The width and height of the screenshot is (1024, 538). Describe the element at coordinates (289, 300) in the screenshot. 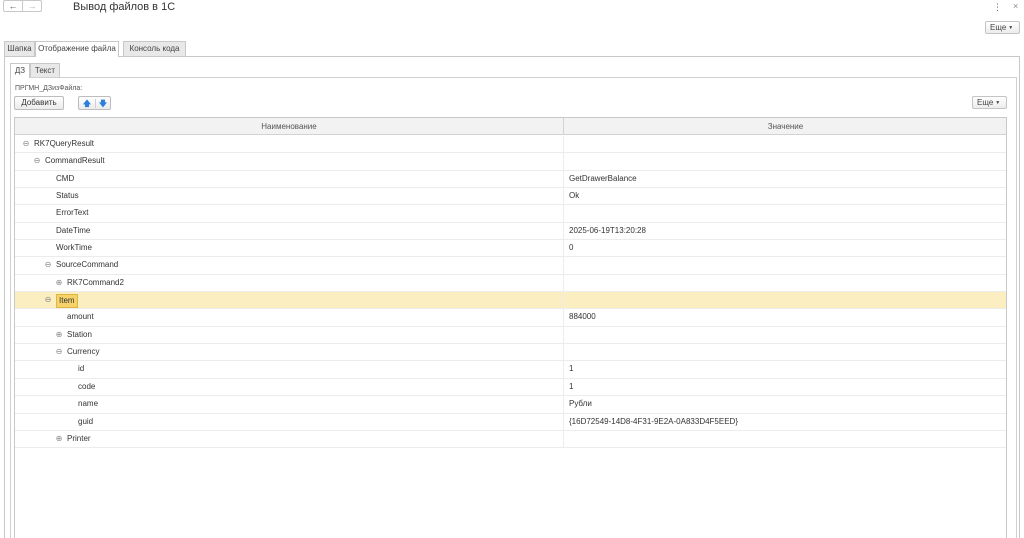

I see `name-cell: ⊖ Item` at that location.